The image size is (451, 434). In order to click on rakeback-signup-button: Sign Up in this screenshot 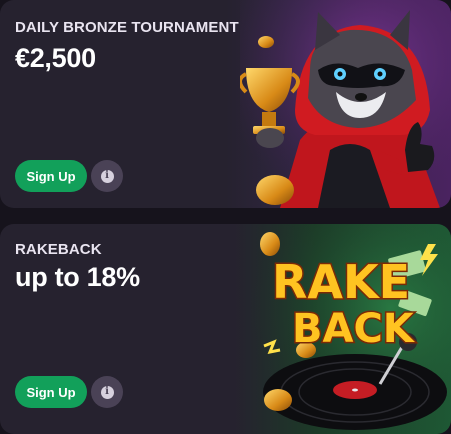, I will do `click(51, 392)`.